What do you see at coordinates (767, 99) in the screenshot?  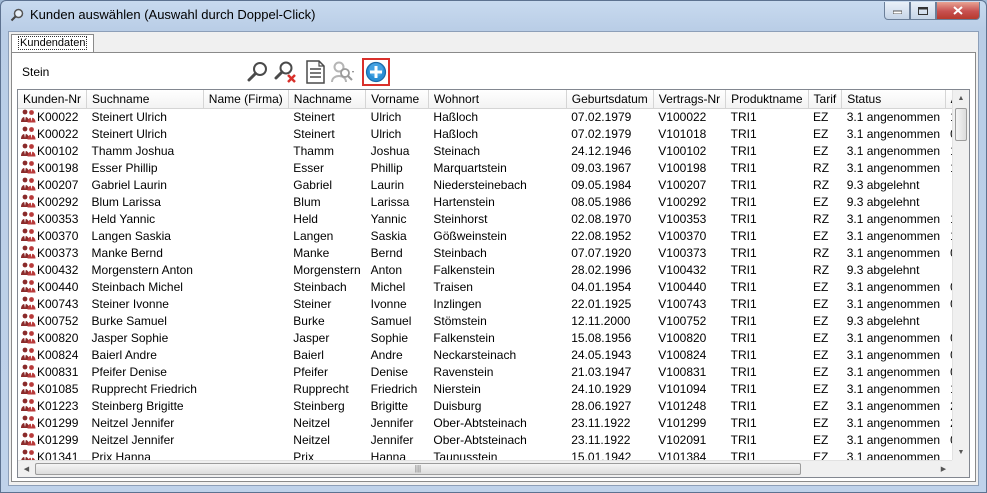 I see `column-header: Produktname` at bounding box center [767, 99].